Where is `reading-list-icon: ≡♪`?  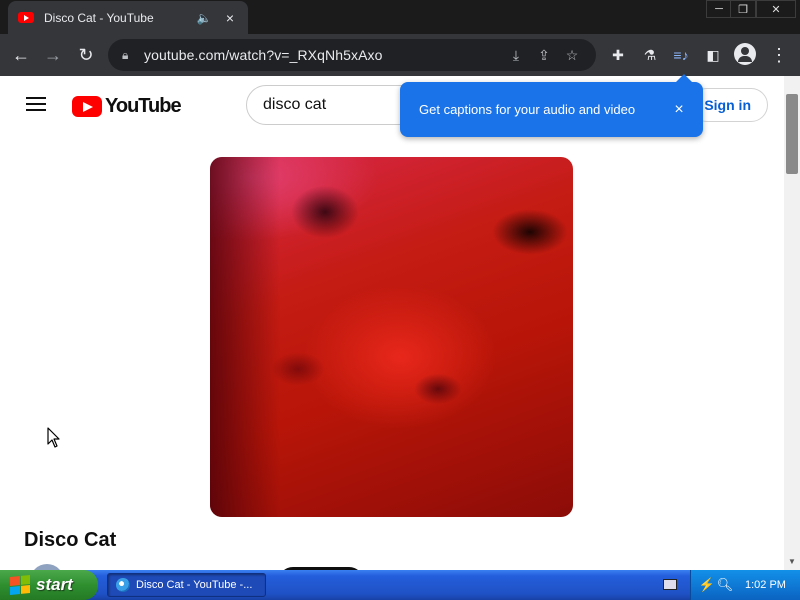 reading-list-icon: ≡♪ is located at coordinates (681, 55).